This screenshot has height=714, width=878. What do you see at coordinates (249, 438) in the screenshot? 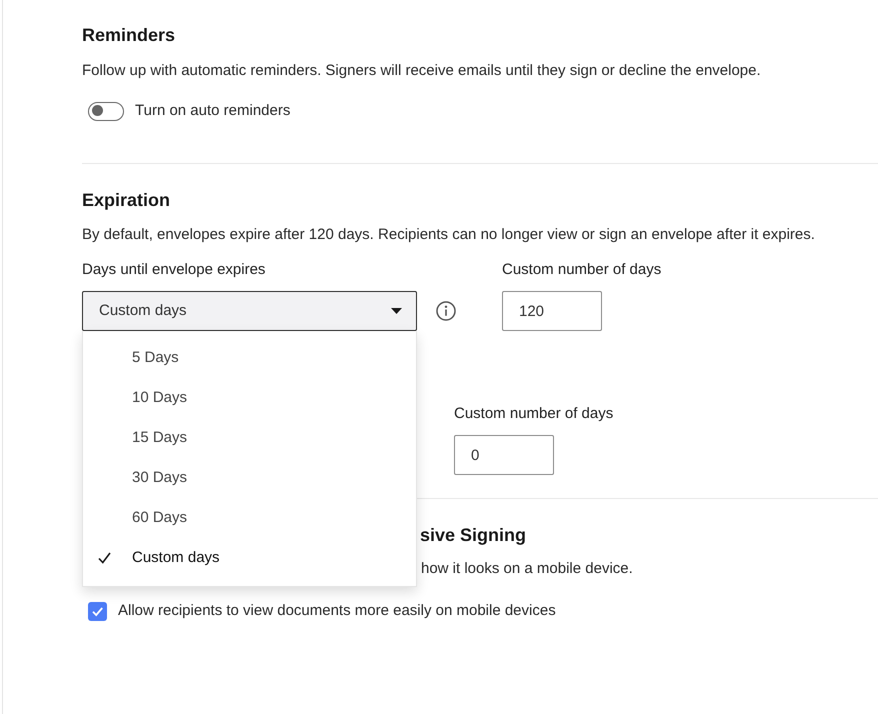
I see `dropdown-option: 15 Days` at bounding box center [249, 438].